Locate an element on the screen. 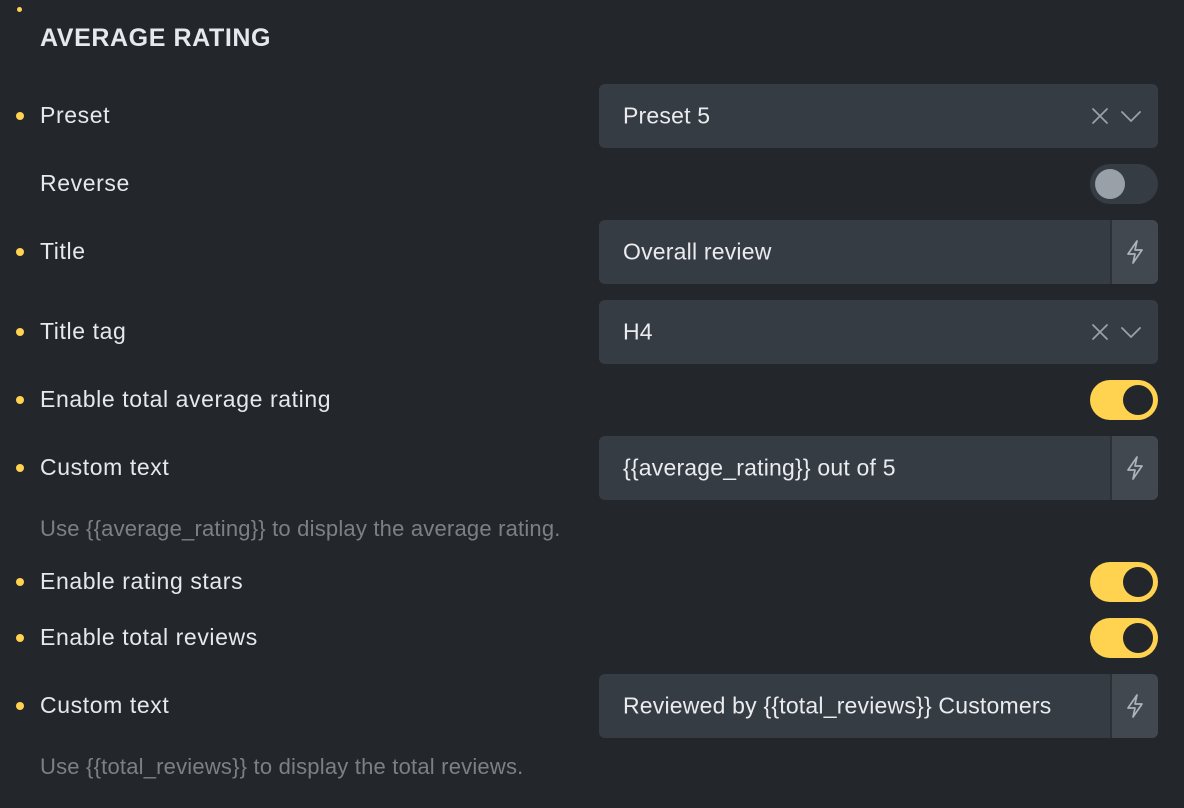 This screenshot has width=1184, height=808. preset-modified-dot is located at coordinates (20, 116).